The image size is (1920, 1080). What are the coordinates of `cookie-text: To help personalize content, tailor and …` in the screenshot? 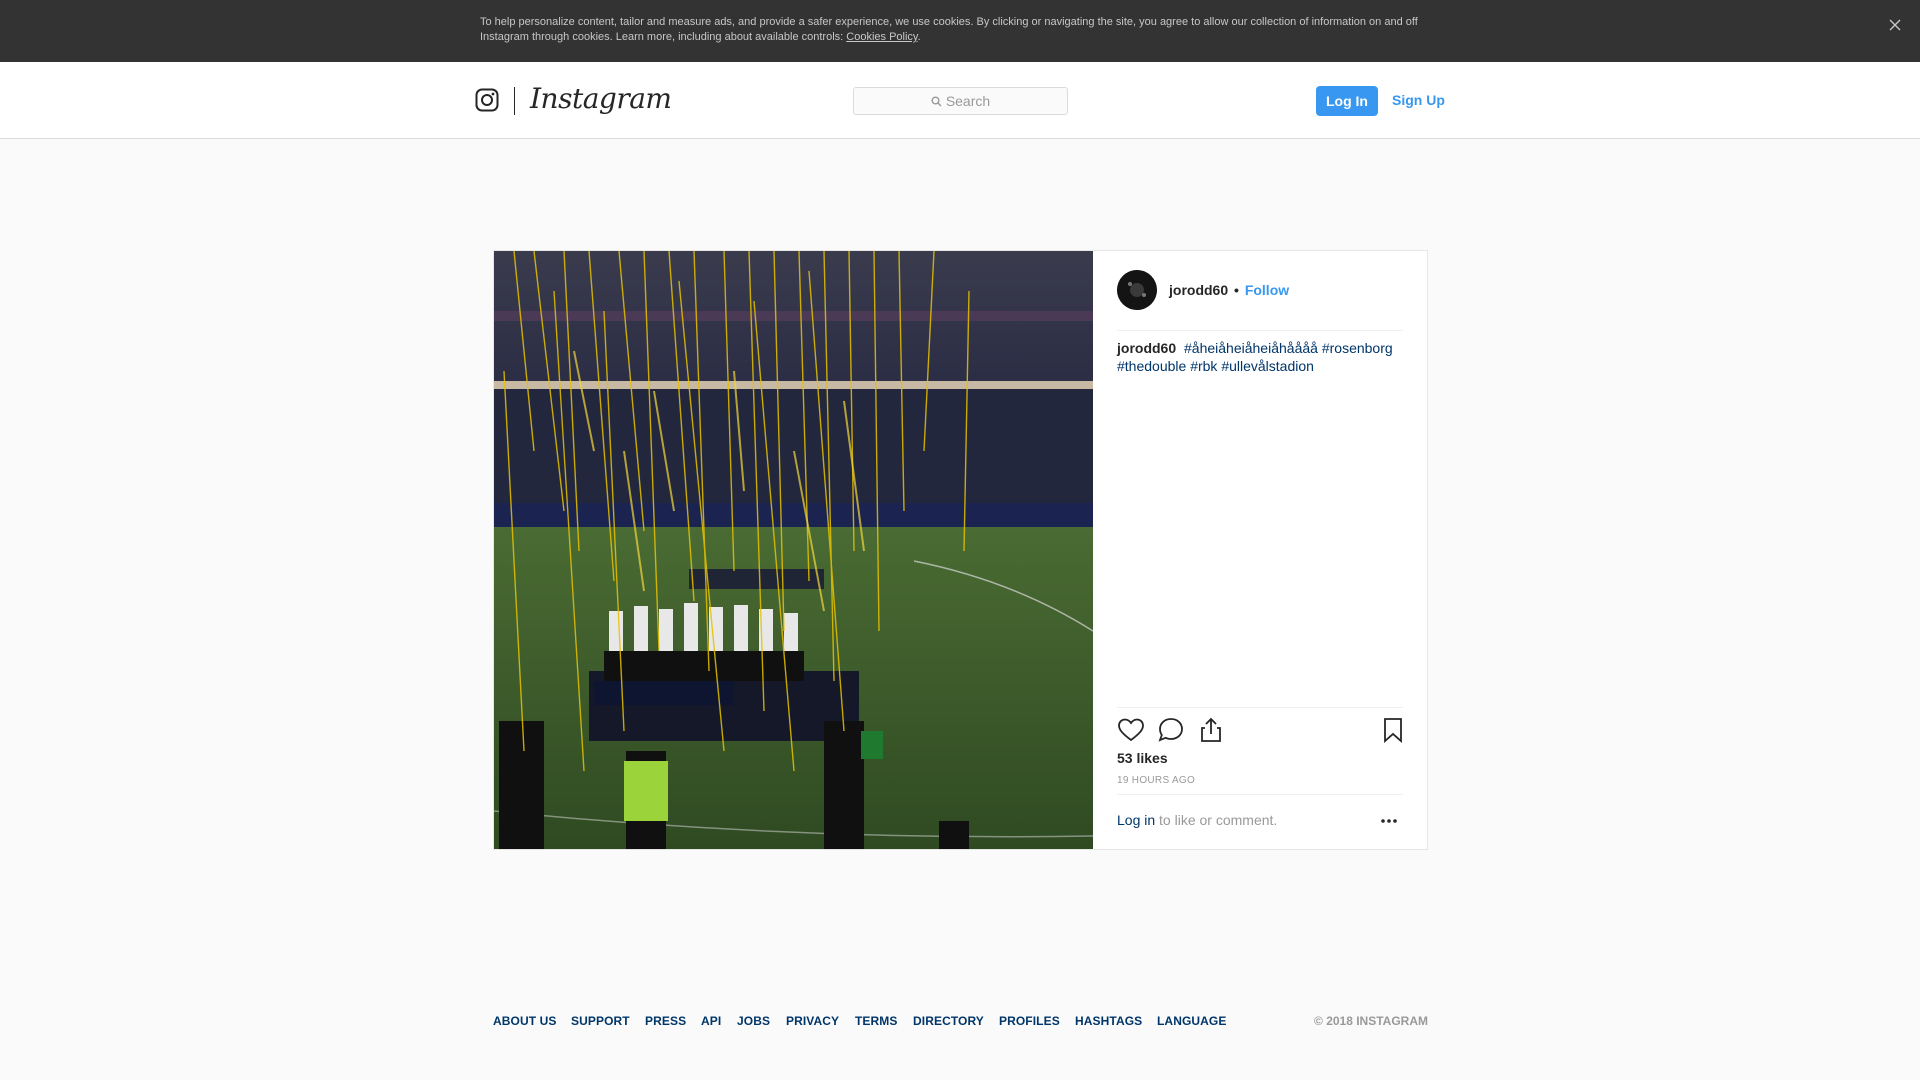 It's located at (960, 30).